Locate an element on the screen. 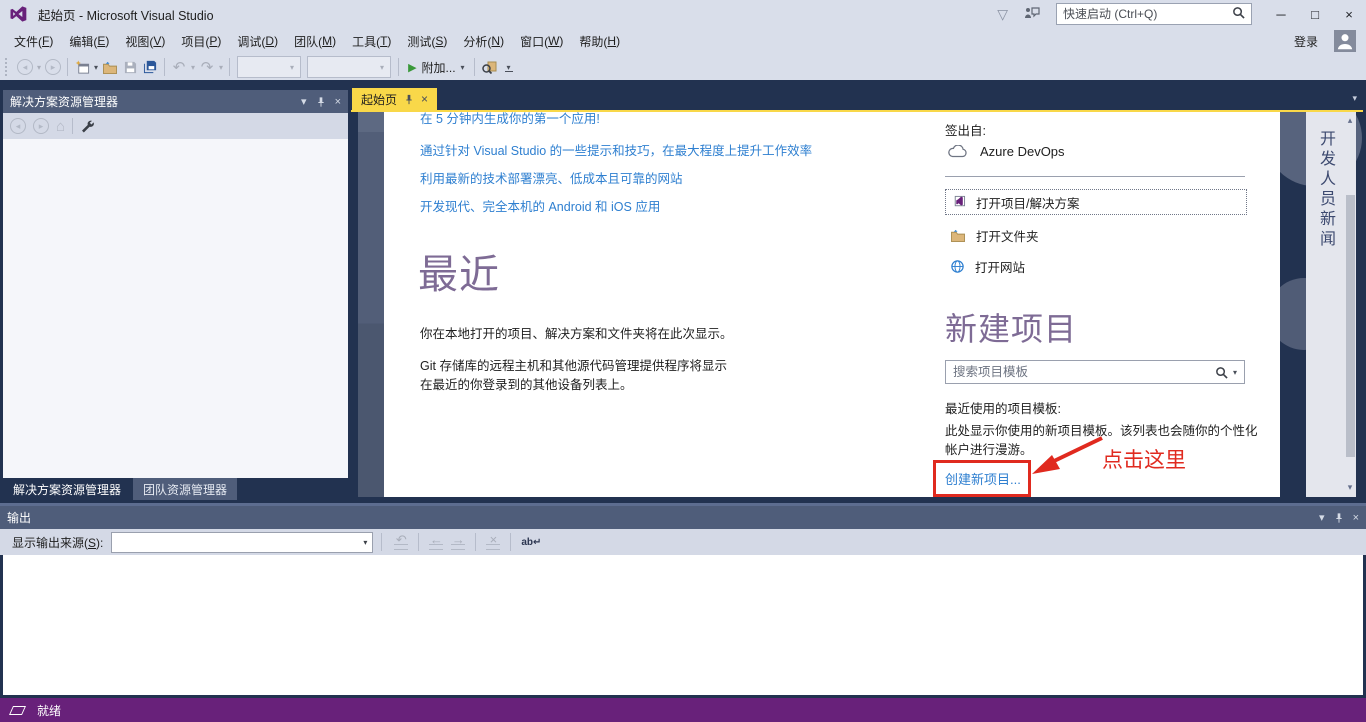 Image resolution: width=1366 pixels, height=722 pixels. solution-explorer-title: 解决方案资源管理器 is located at coordinates (64, 102).